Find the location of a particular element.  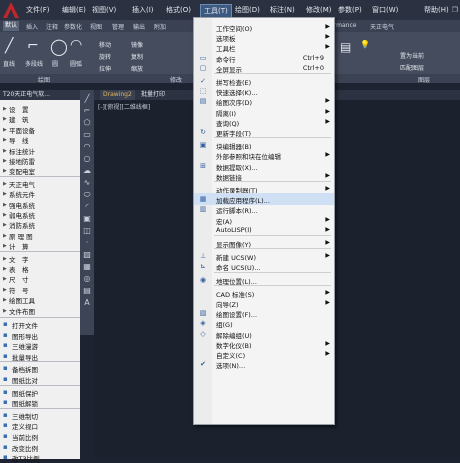

ribbon-tab-6: 输出 is located at coordinates (139, 26).